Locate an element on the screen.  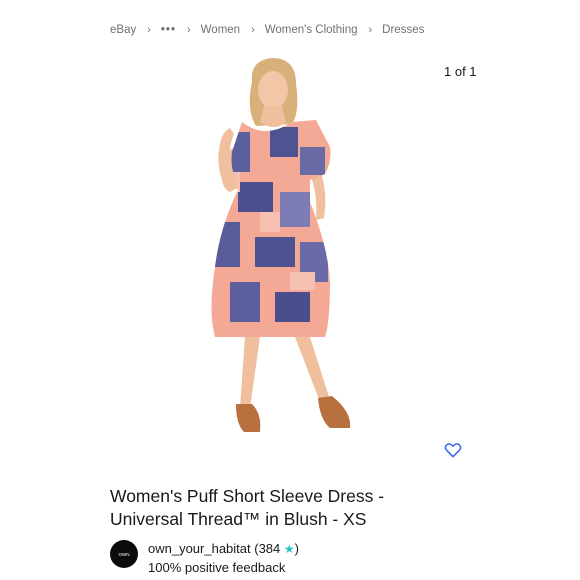
seller-info: own_your_habitat (384 ★) is located at coordinates (223, 548).